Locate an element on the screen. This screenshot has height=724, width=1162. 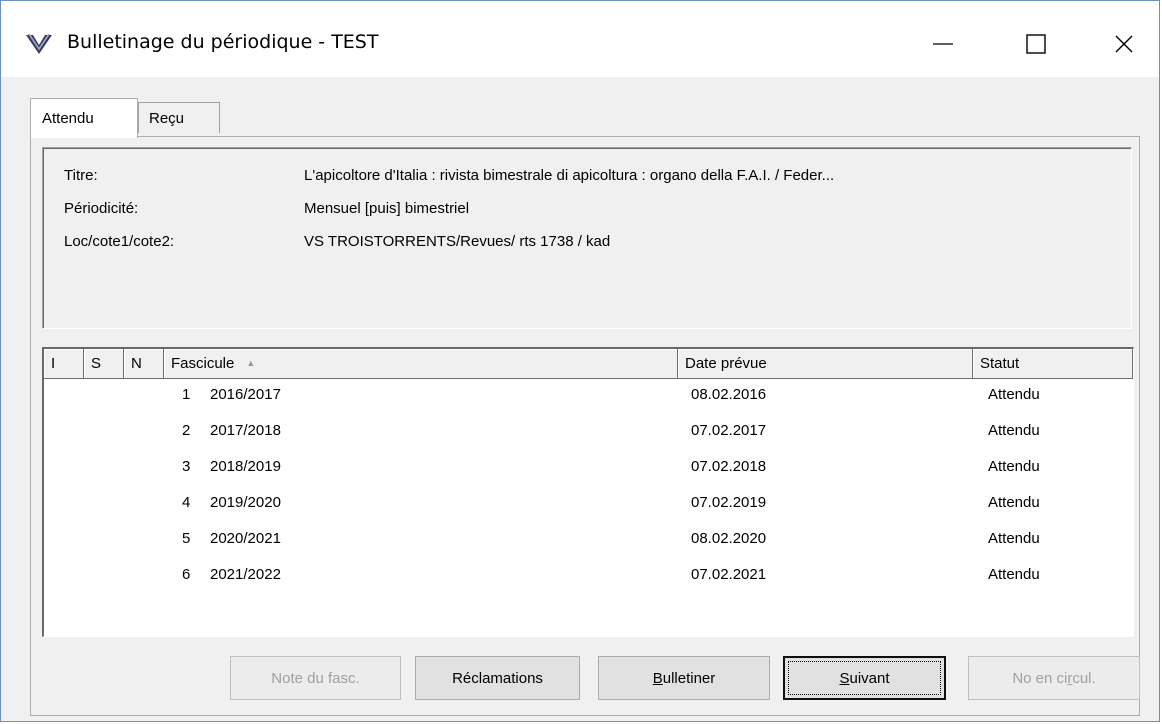
loc-cote-label: Loc/cote1/cote2: is located at coordinates (119, 241).